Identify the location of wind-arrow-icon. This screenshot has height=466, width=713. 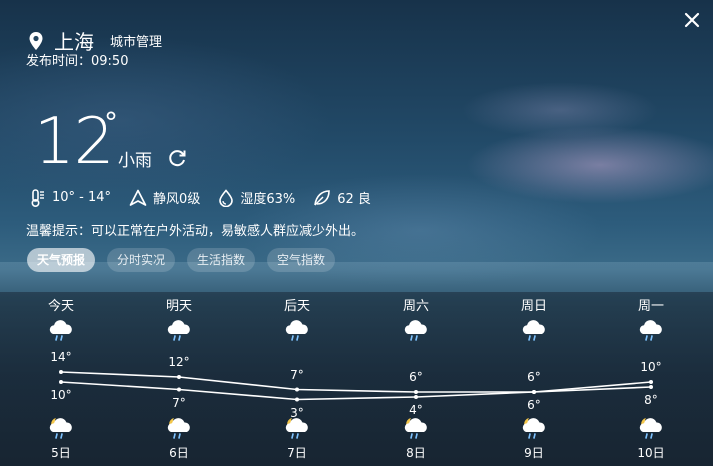
(138, 197).